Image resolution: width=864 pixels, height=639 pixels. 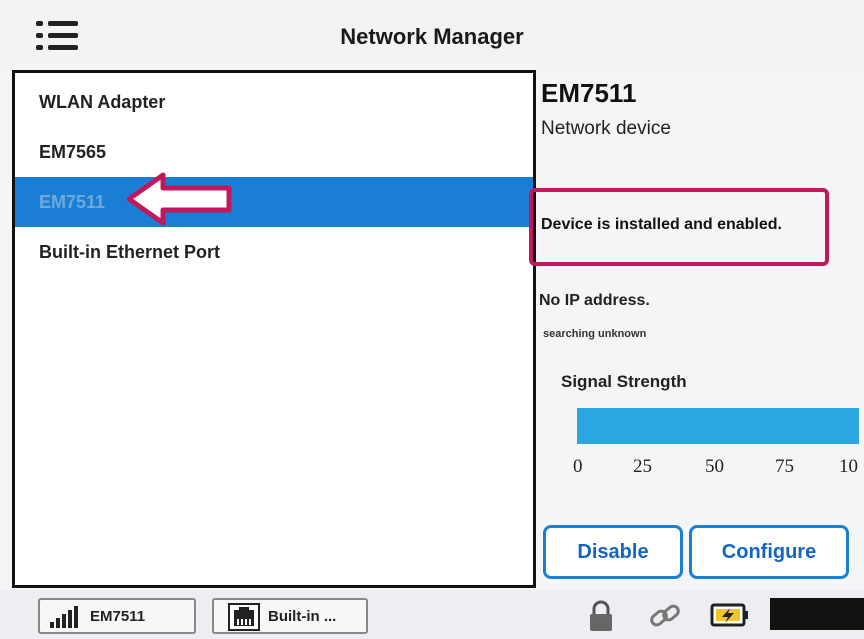 I want to click on list-item-em7511: EM7511, so click(x=274, y=202).